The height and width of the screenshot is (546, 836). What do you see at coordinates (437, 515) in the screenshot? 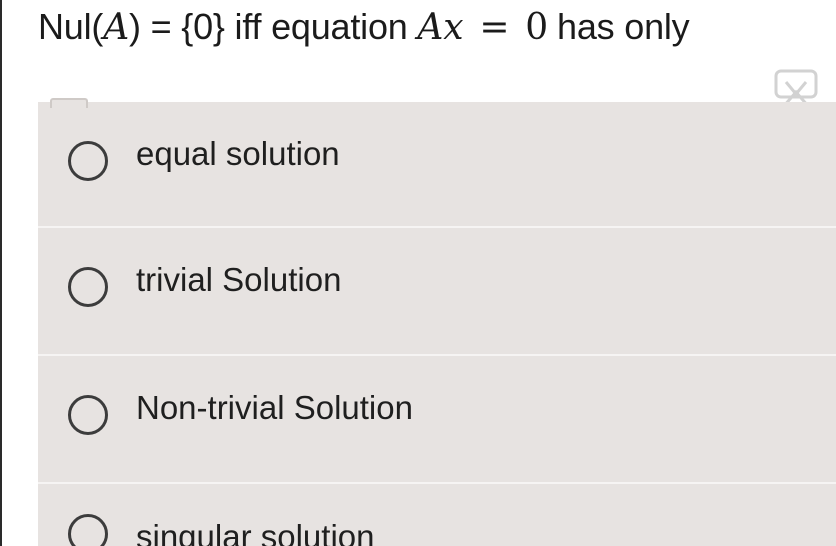
I see `option-singular-solution: singular solution` at bounding box center [437, 515].